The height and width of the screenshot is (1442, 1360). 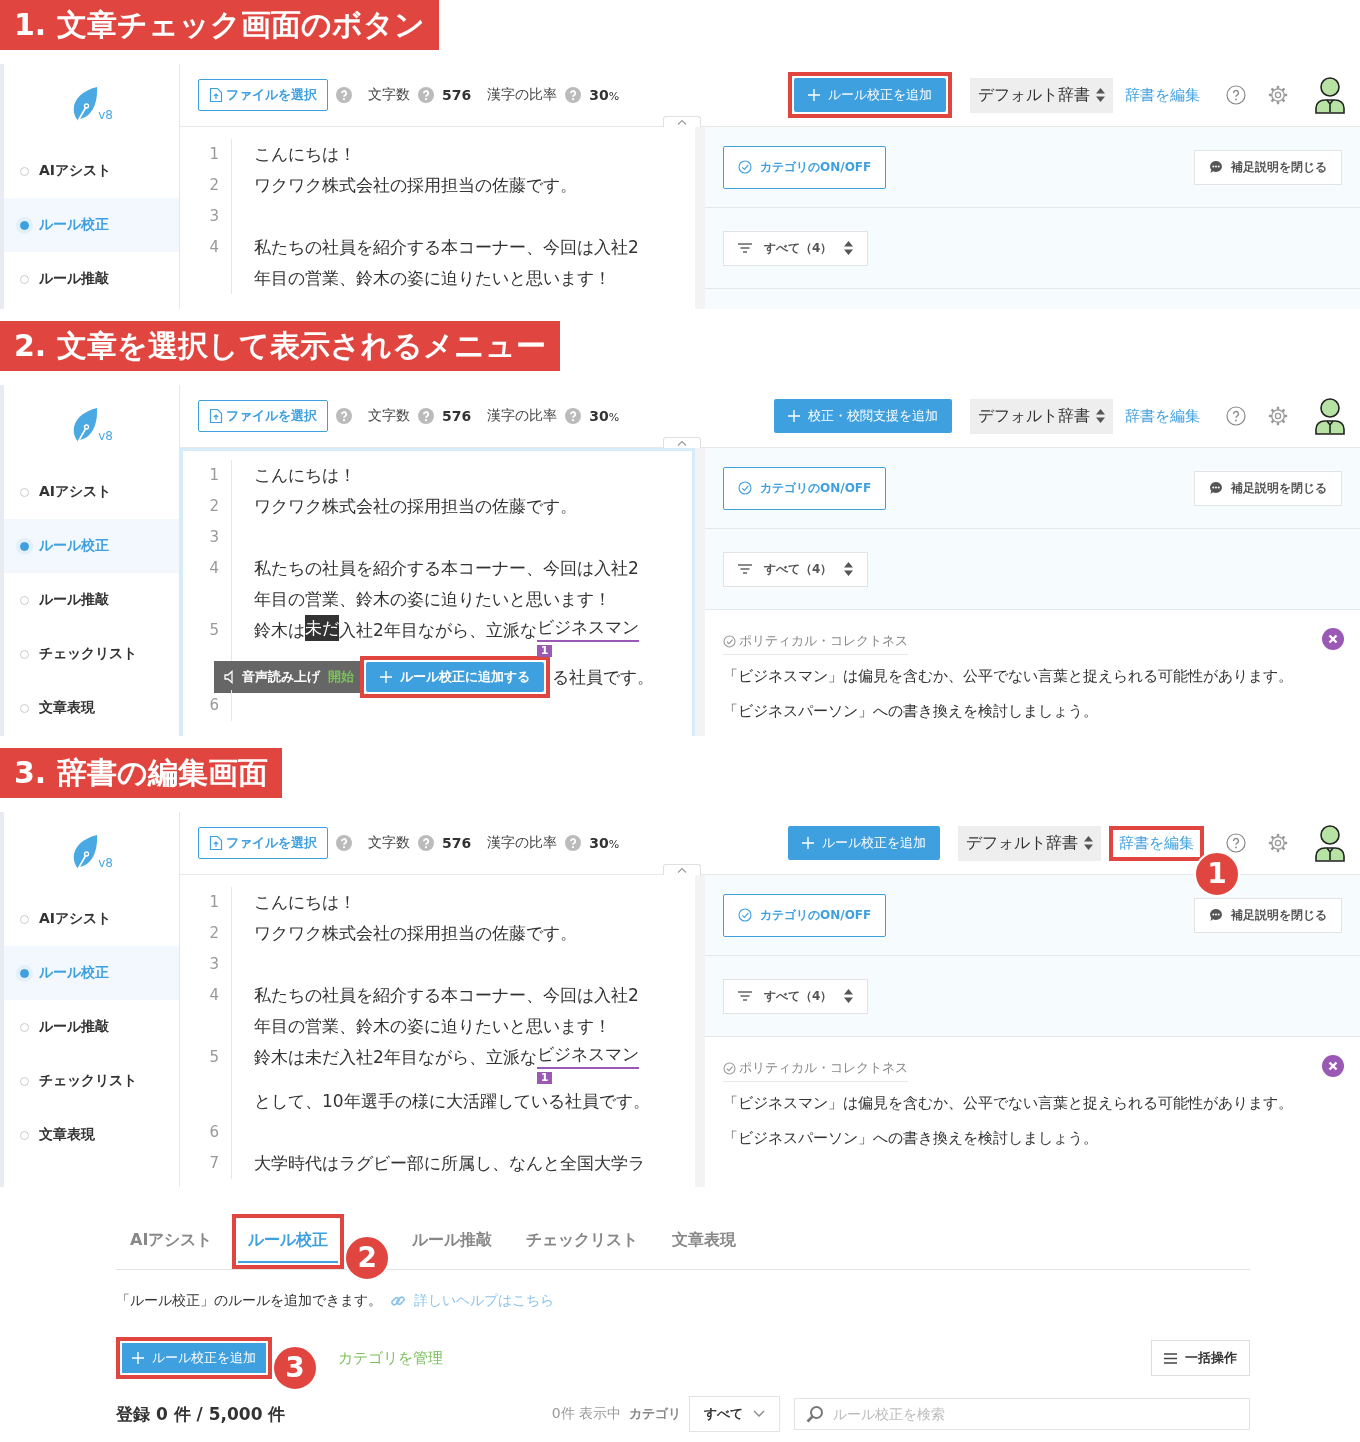 What do you see at coordinates (1022, 1414) in the screenshot?
I see `search-field: ルール校正を検索` at bounding box center [1022, 1414].